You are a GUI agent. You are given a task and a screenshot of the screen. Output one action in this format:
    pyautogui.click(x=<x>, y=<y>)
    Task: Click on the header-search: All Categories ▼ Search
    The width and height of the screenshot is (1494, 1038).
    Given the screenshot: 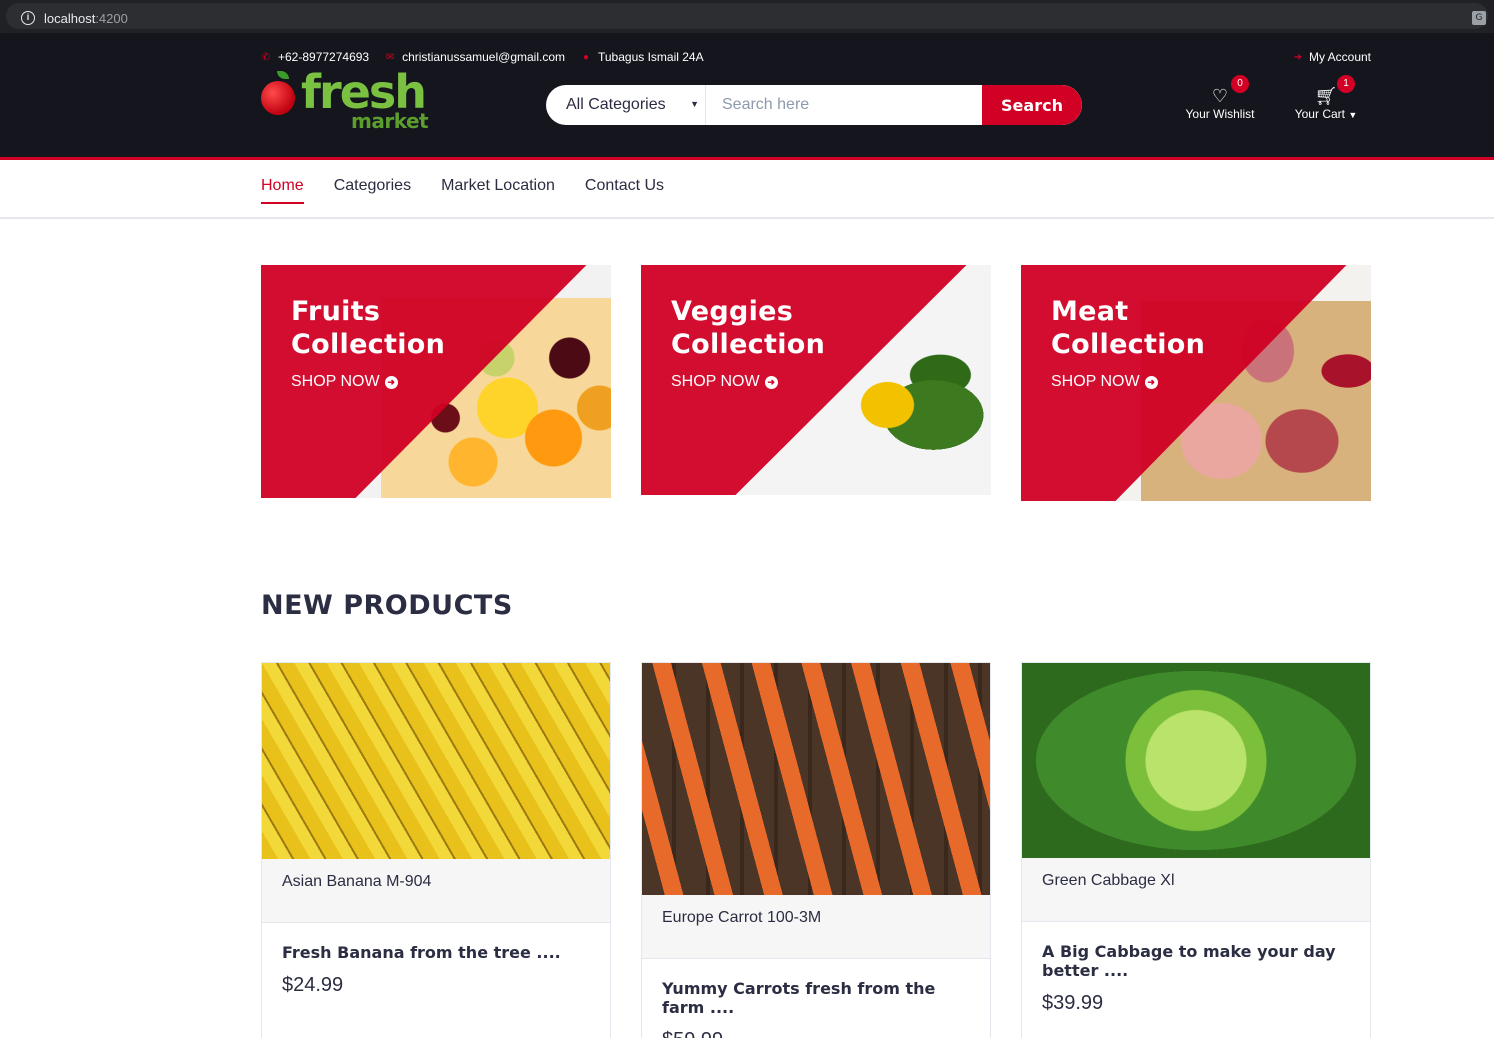 What is the action you would take?
    pyautogui.click(x=814, y=105)
    